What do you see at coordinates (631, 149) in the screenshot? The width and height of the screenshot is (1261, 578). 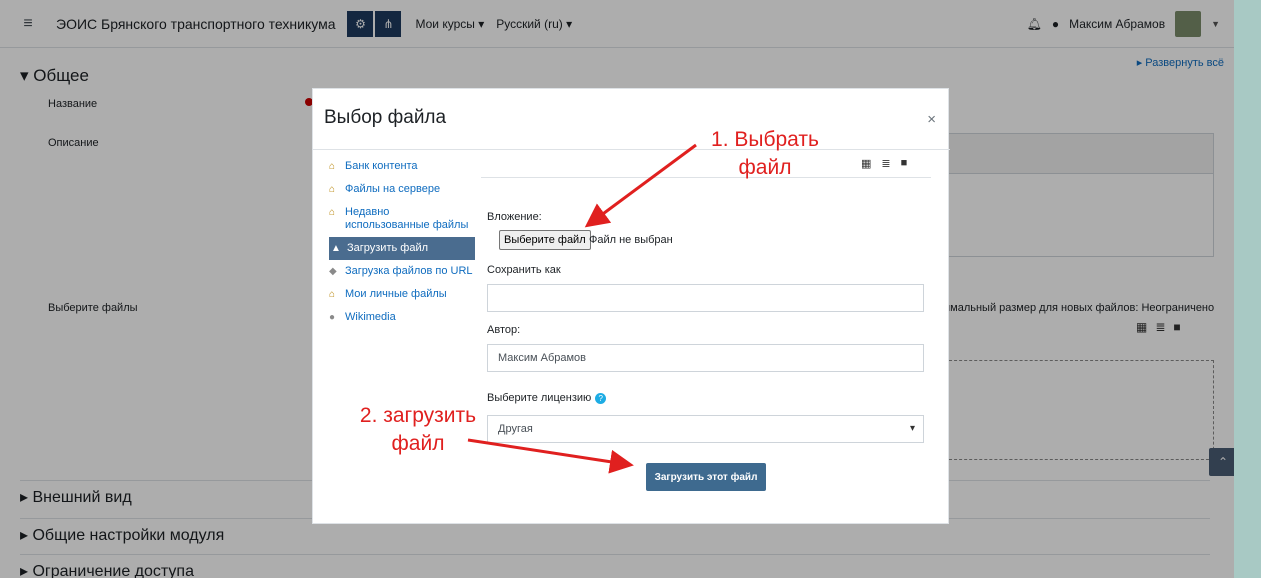 I see `dialog-divider` at bounding box center [631, 149].